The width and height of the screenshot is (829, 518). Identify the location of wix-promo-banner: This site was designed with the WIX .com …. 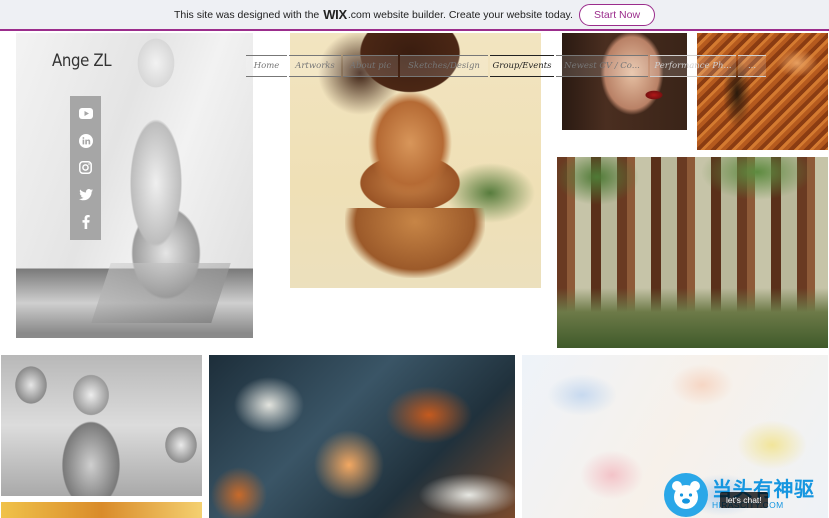
(414, 15).